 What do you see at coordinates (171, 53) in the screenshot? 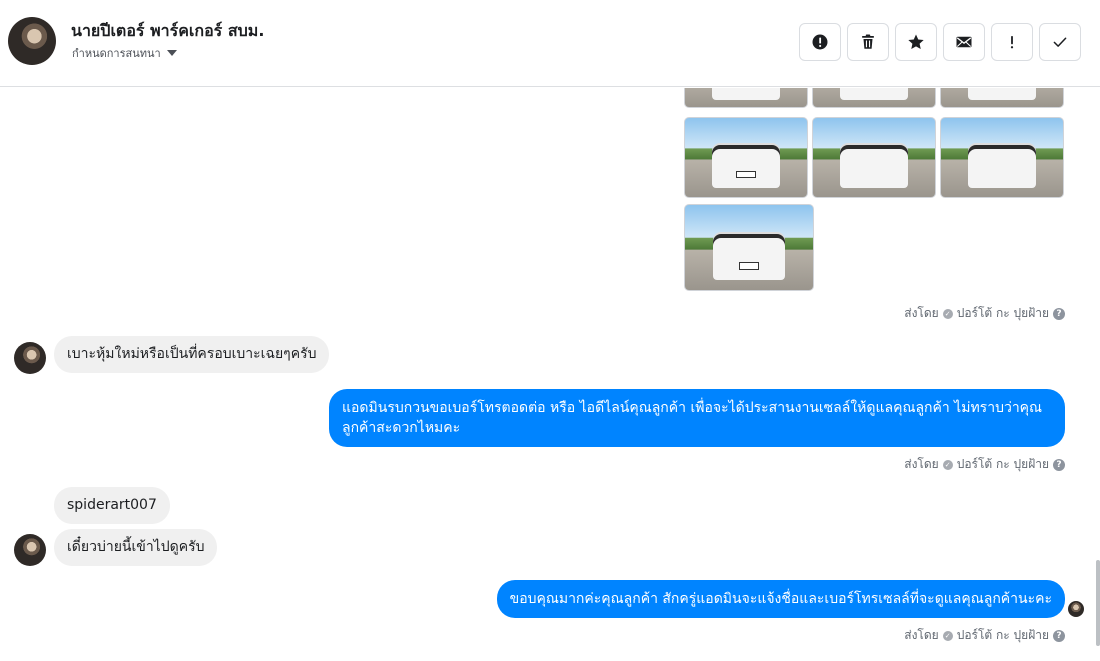
I see `caret-down-icon` at bounding box center [171, 53].